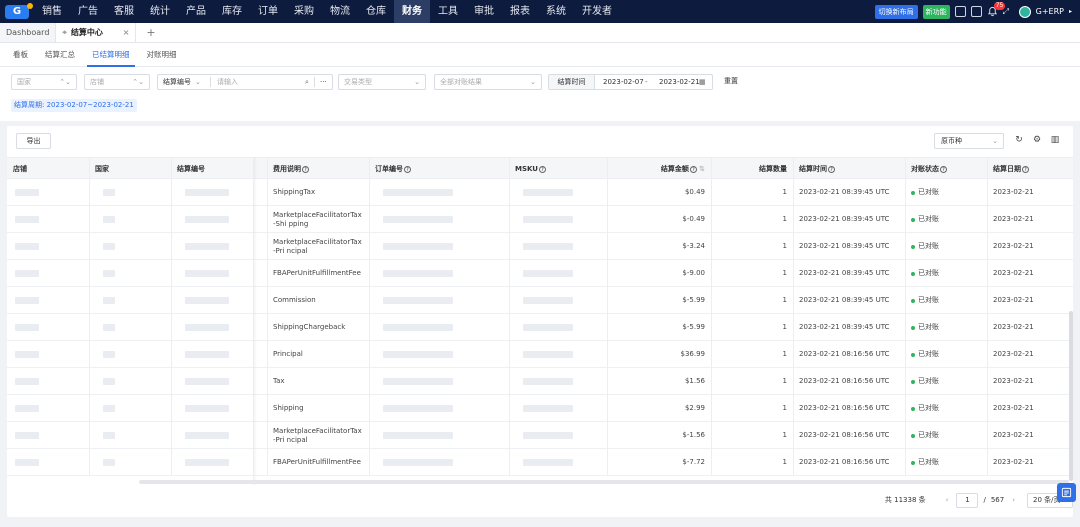  What do you see at coordinates (52, 11) in the screenshot?
I see `nav-item: 销售` at bounding box center [52, 11].